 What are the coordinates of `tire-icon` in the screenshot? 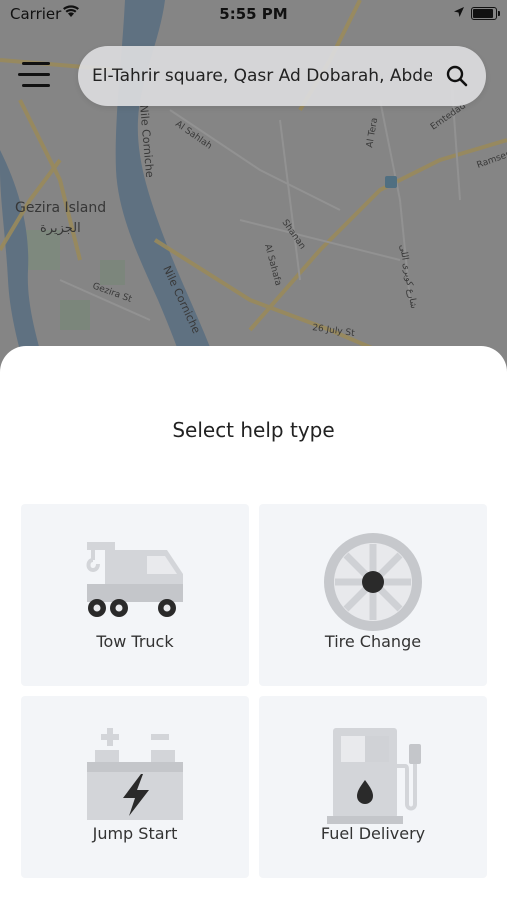 It's located at (373, 582).